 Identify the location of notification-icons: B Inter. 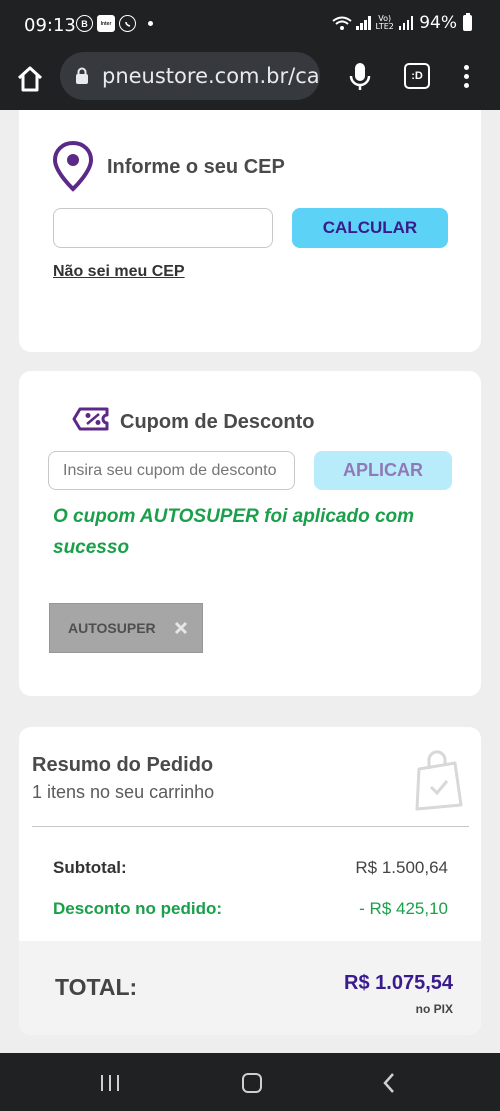
(114, 23).